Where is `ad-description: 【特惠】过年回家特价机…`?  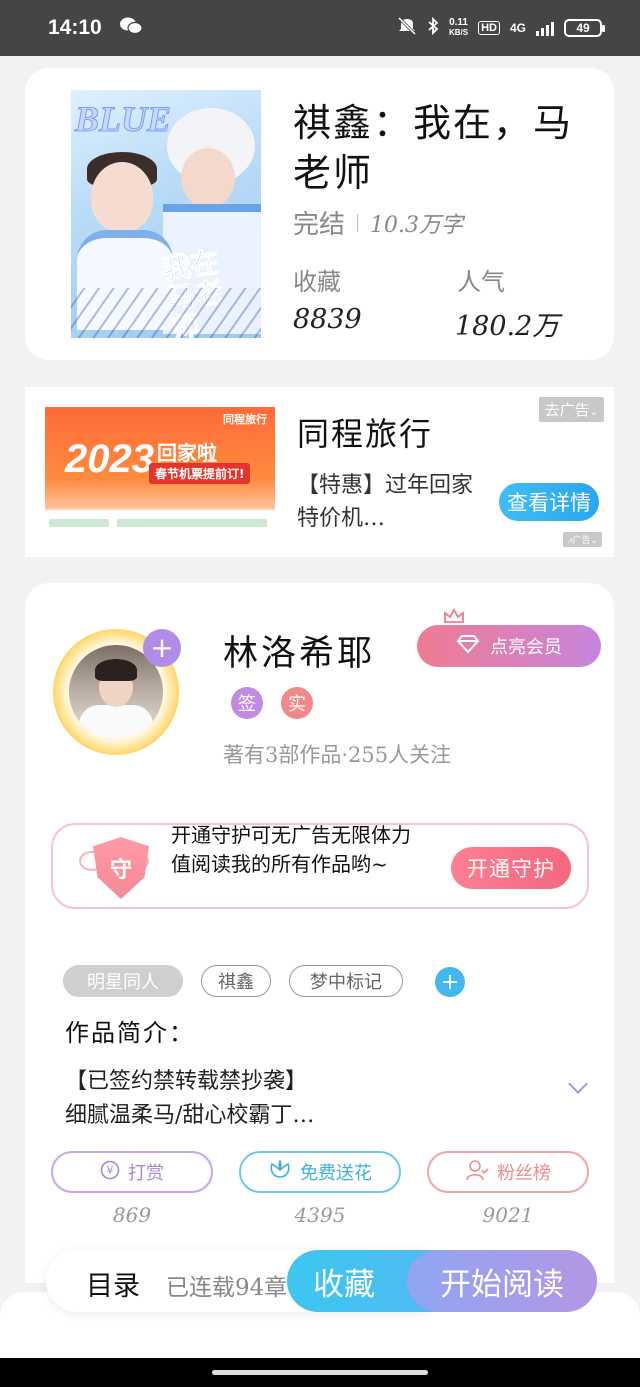
ad-description: 【特惠】过年回家特价机… is located at coordinates (385, 502).